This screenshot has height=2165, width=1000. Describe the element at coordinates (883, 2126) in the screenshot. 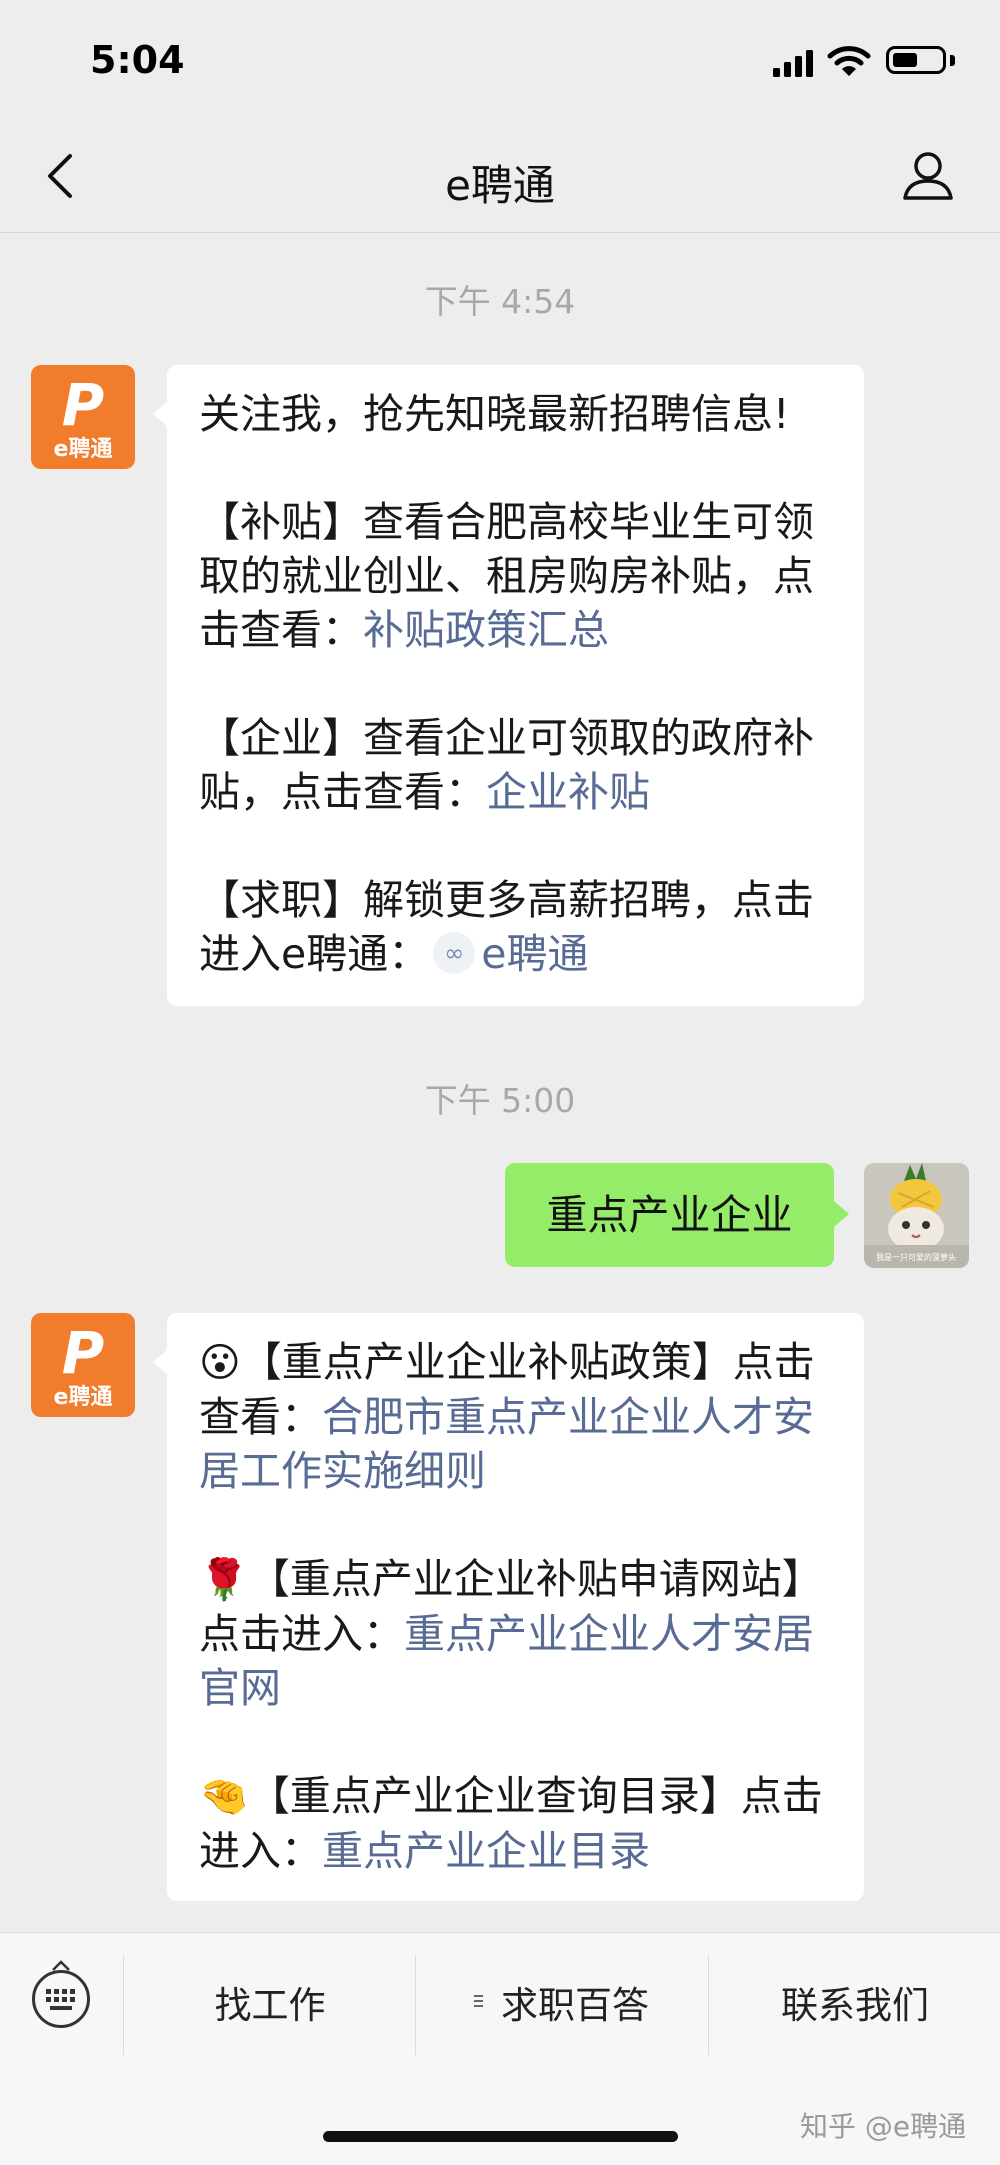

I see `watermark: 知乎 @e聘通` at that location.